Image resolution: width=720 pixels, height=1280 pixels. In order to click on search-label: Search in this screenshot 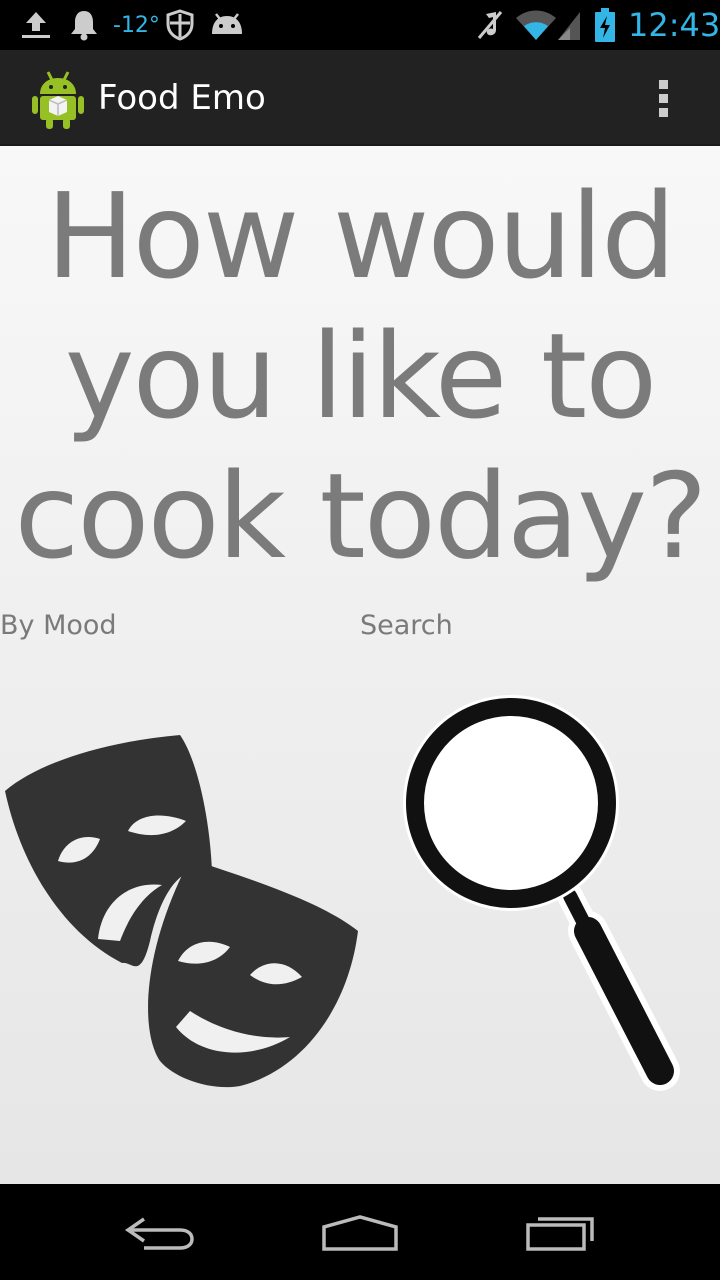, I will do `click(406, 626)`.